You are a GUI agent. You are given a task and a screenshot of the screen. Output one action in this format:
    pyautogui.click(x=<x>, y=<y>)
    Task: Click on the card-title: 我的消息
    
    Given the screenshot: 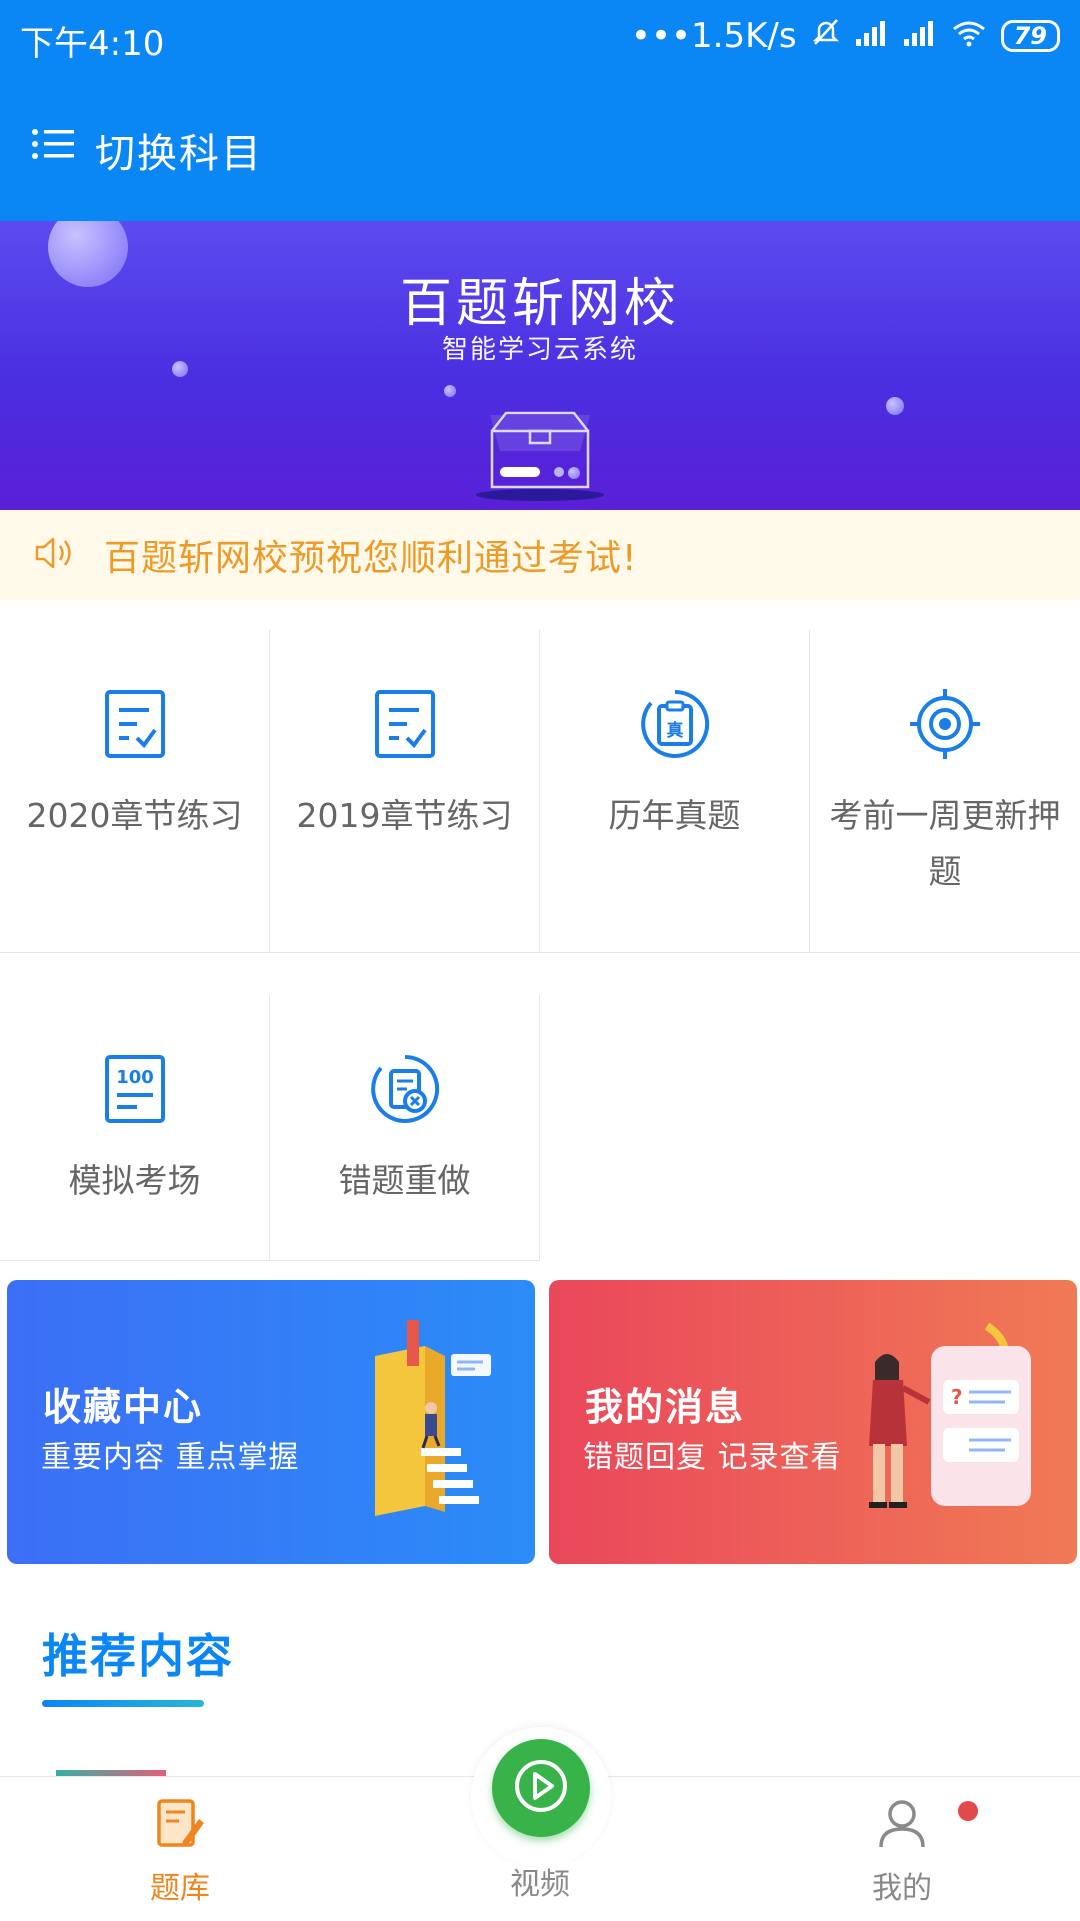 What is the action you would take?
    pyautogui.click(x=665, y=1407)
    